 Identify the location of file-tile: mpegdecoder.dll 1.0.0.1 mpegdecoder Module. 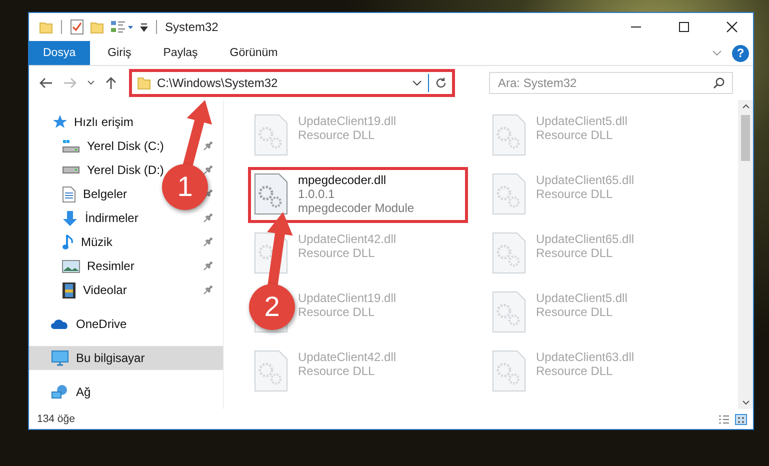
(358, 195).